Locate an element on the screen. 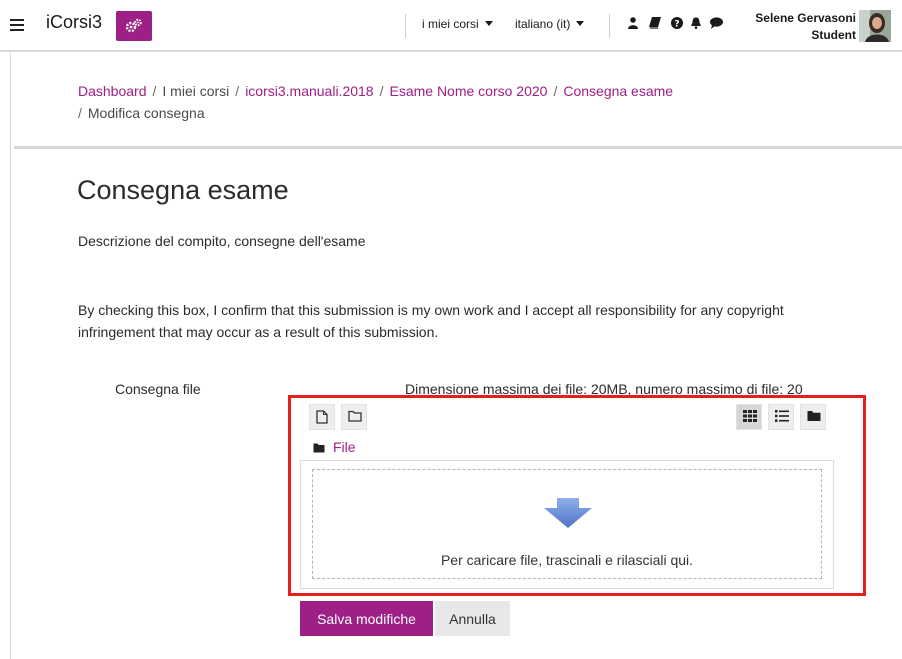  view-list-button is located at coordinates (781, 417).